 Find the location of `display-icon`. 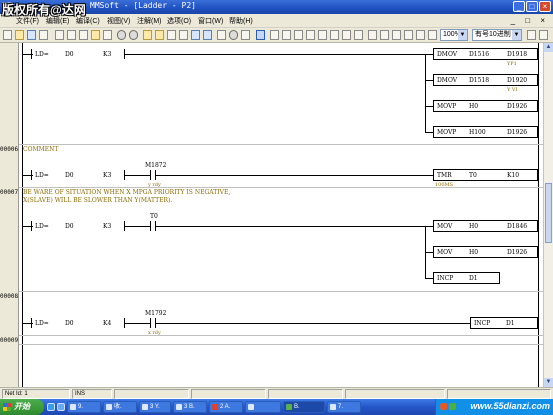

display-icon is located at coordinates (531, 35).